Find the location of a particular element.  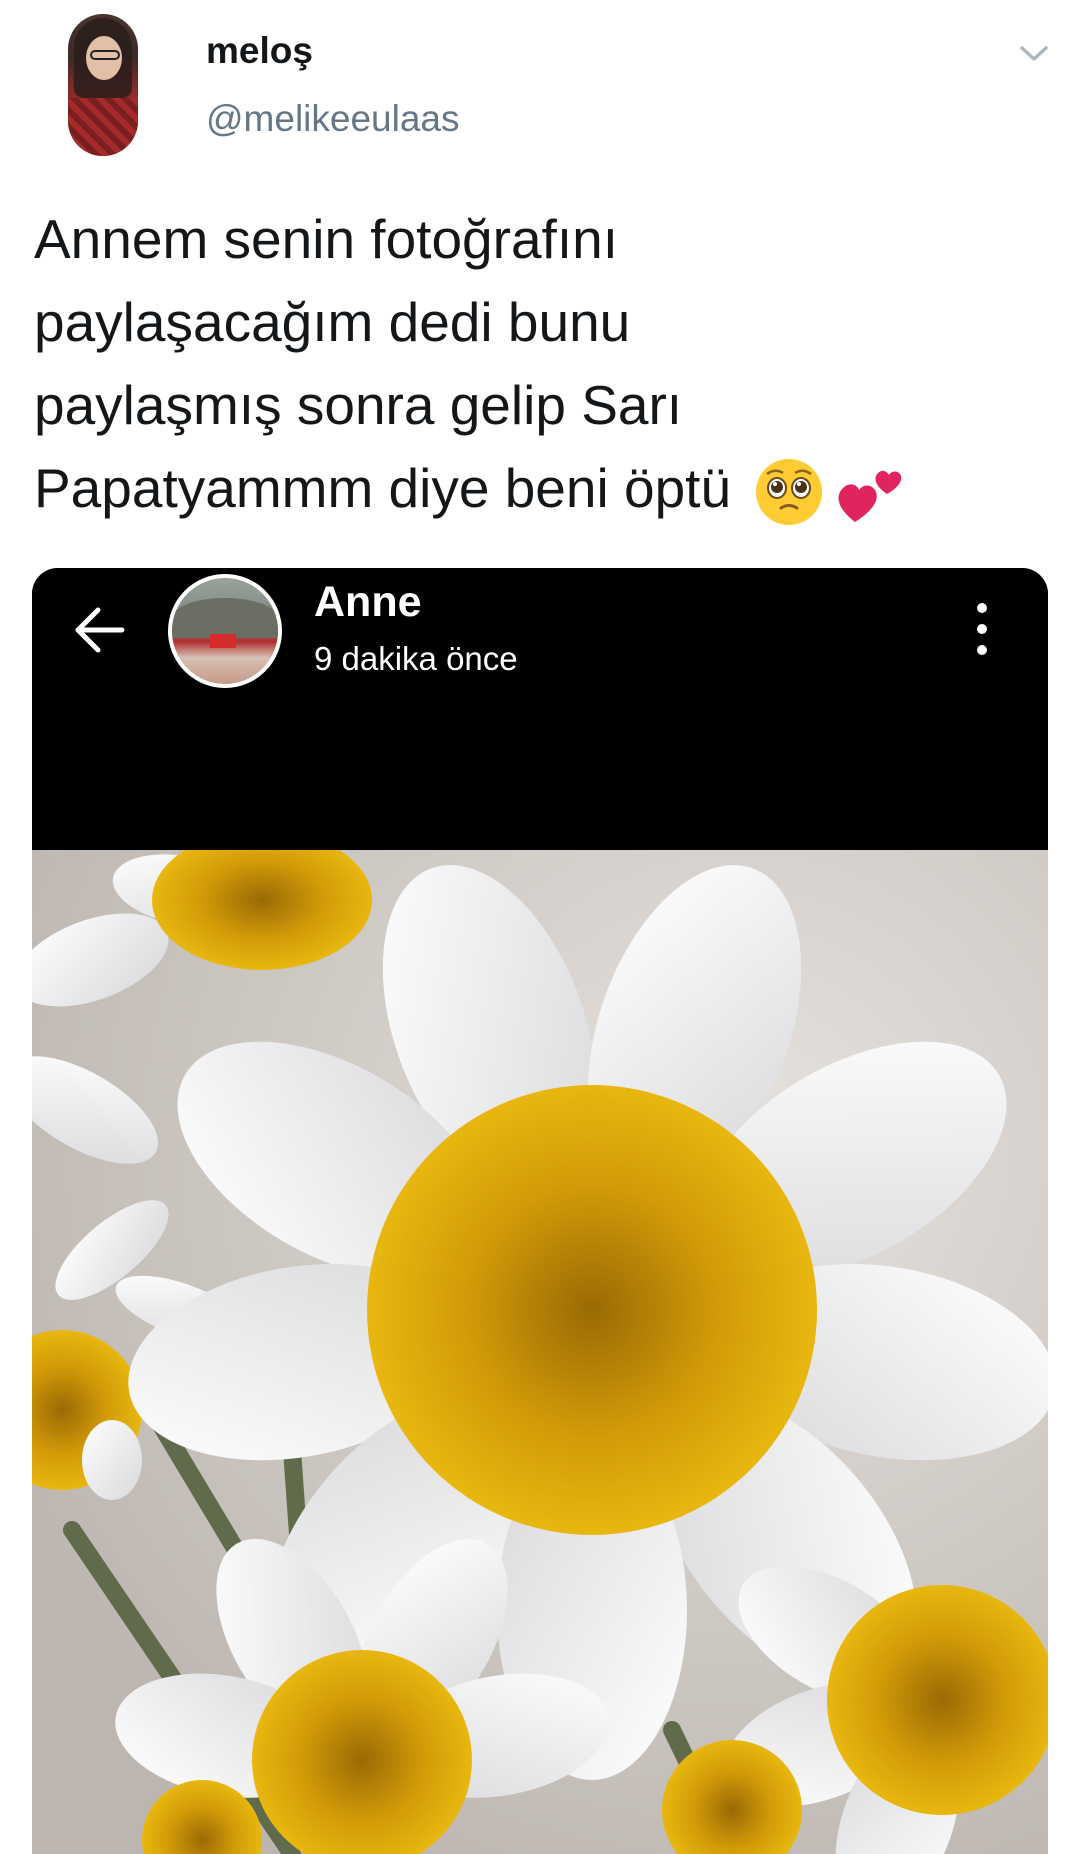

tweet-text-line-last: Papatyammm diye beni öptü is located at coordinates (539, 488).